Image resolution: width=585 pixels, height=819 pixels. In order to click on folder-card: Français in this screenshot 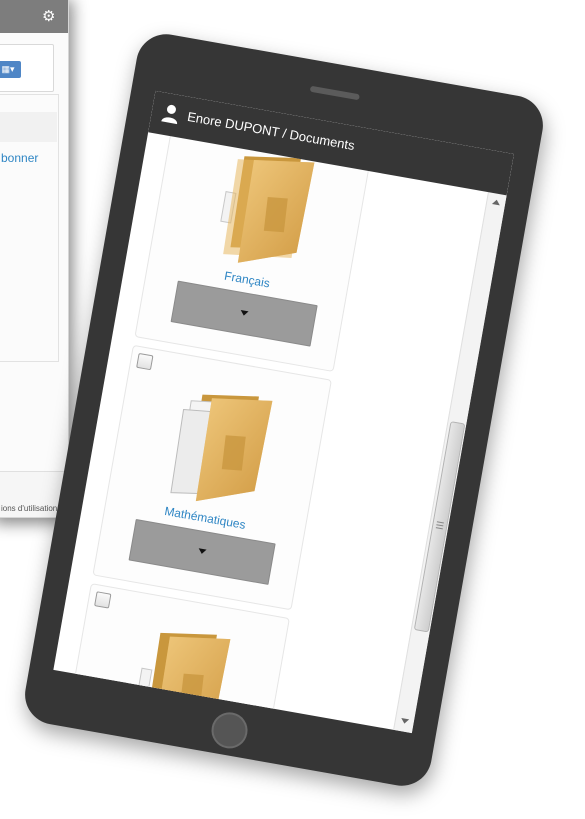, I will do `click(254, 252)`.